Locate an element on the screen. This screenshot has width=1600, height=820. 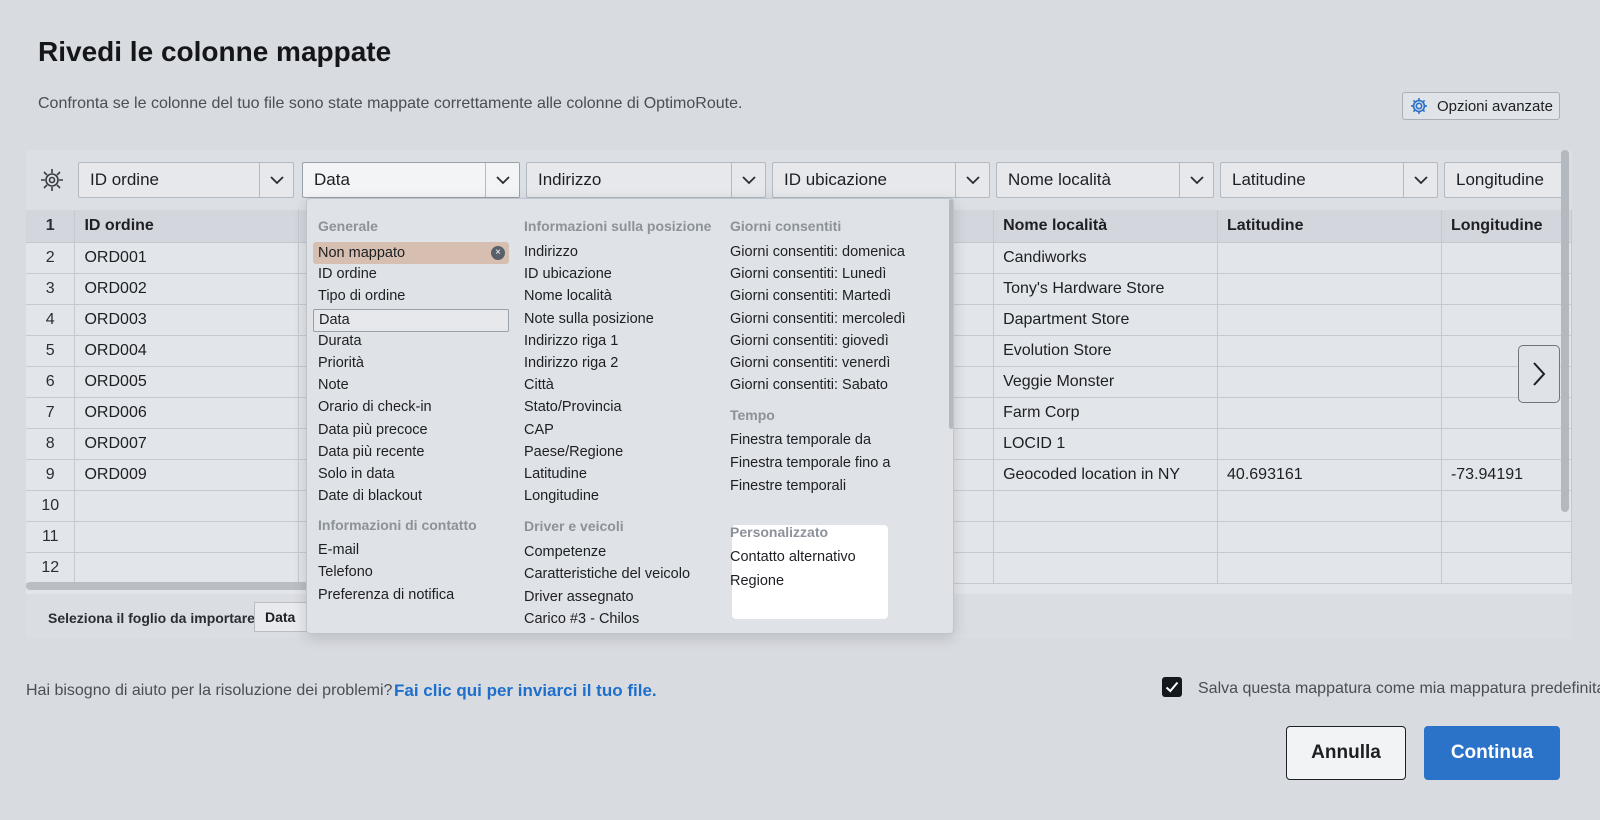
dropdown-option-label: Orario di check-in is located at coordinates (375, 407).